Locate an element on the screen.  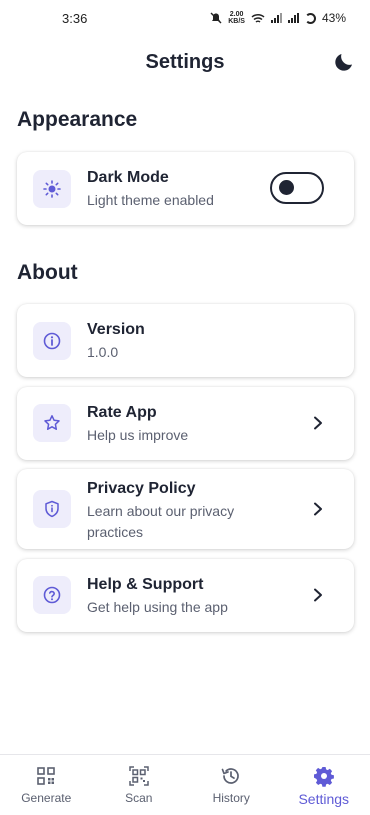
version-icon-box is located at coordinates (52, 341).